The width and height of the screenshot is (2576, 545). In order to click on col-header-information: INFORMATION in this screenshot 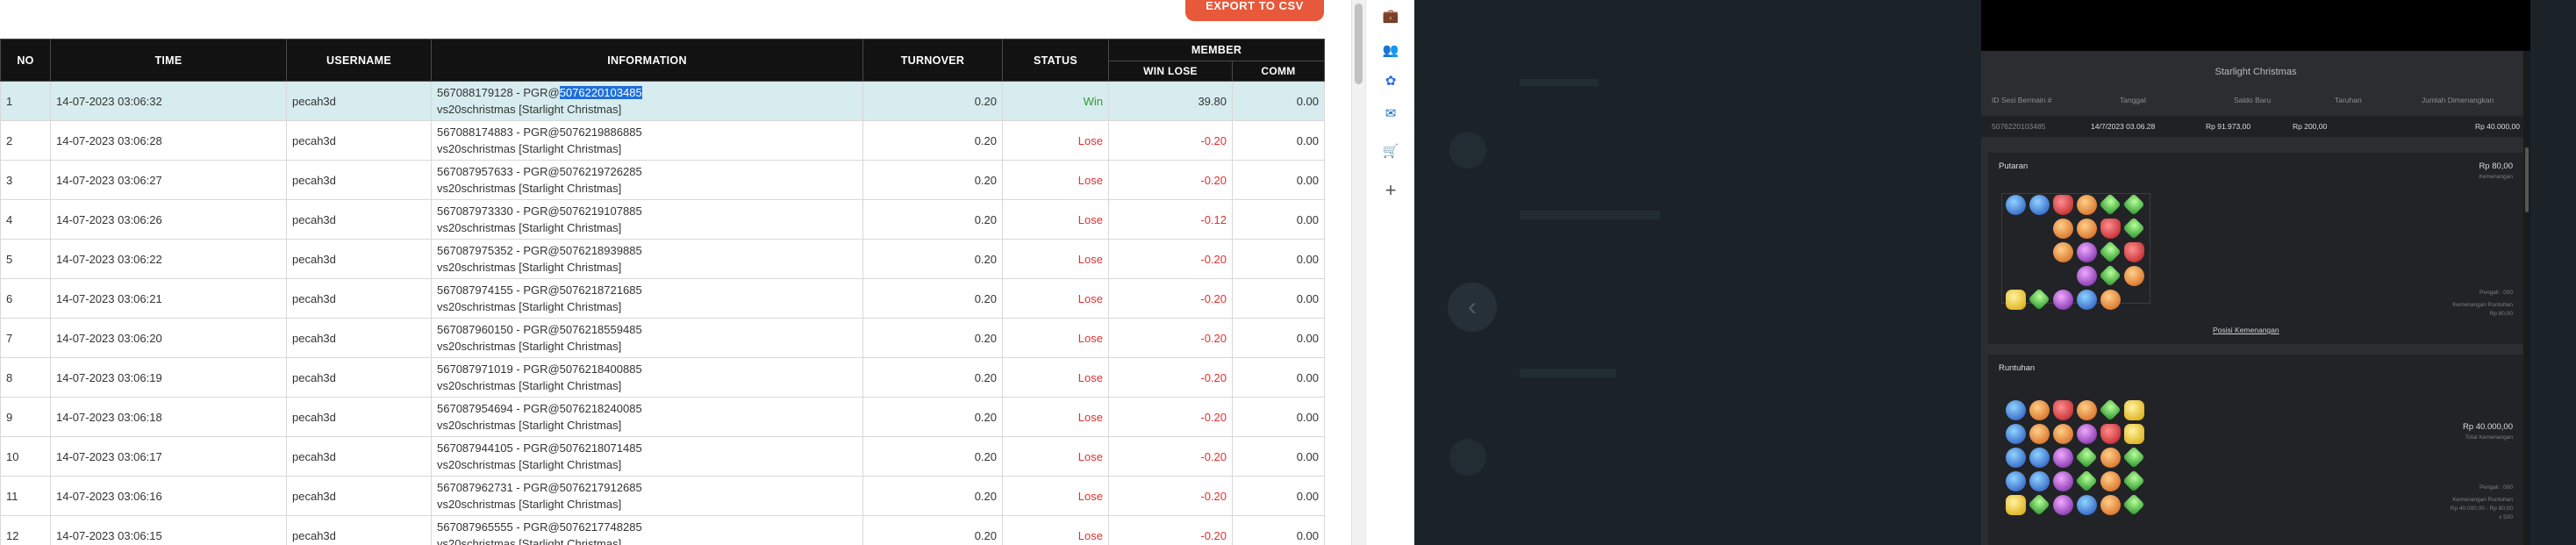, I will do `click(647, 60)`.